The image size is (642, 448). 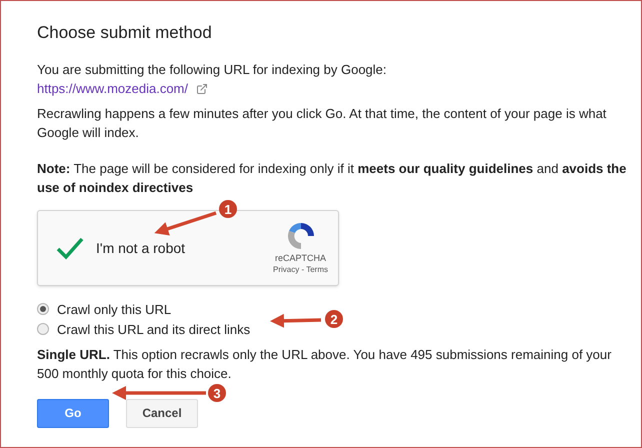 I want to click on external-link-icon, so click(x=202, y=88).